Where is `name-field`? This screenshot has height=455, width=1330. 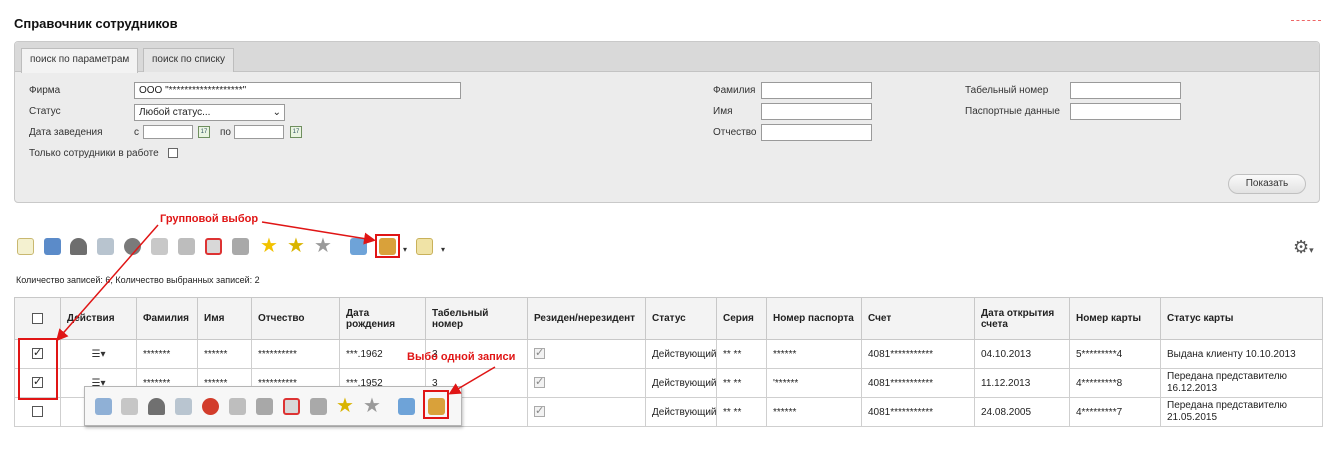 name-field is located at coordinates (816, 111).